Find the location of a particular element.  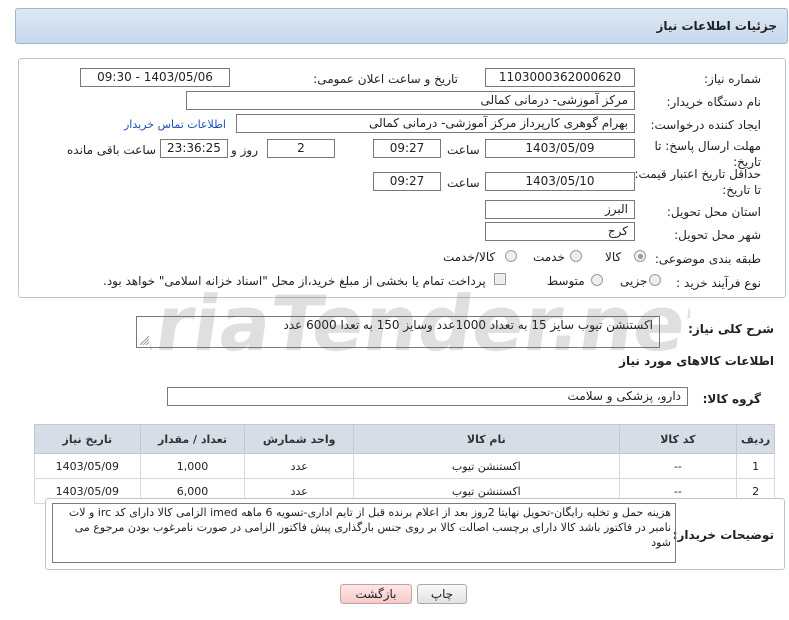

response-days-label: روز و is located at coordinates (244, 150).